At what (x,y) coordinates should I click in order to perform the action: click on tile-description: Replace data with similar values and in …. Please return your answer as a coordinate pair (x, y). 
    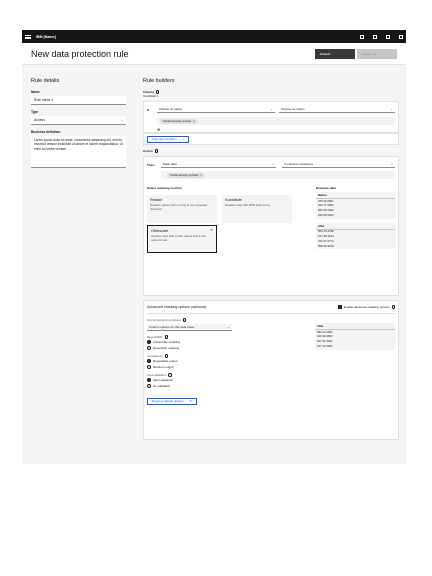
    Looking at the image, I should click on (178, 238).